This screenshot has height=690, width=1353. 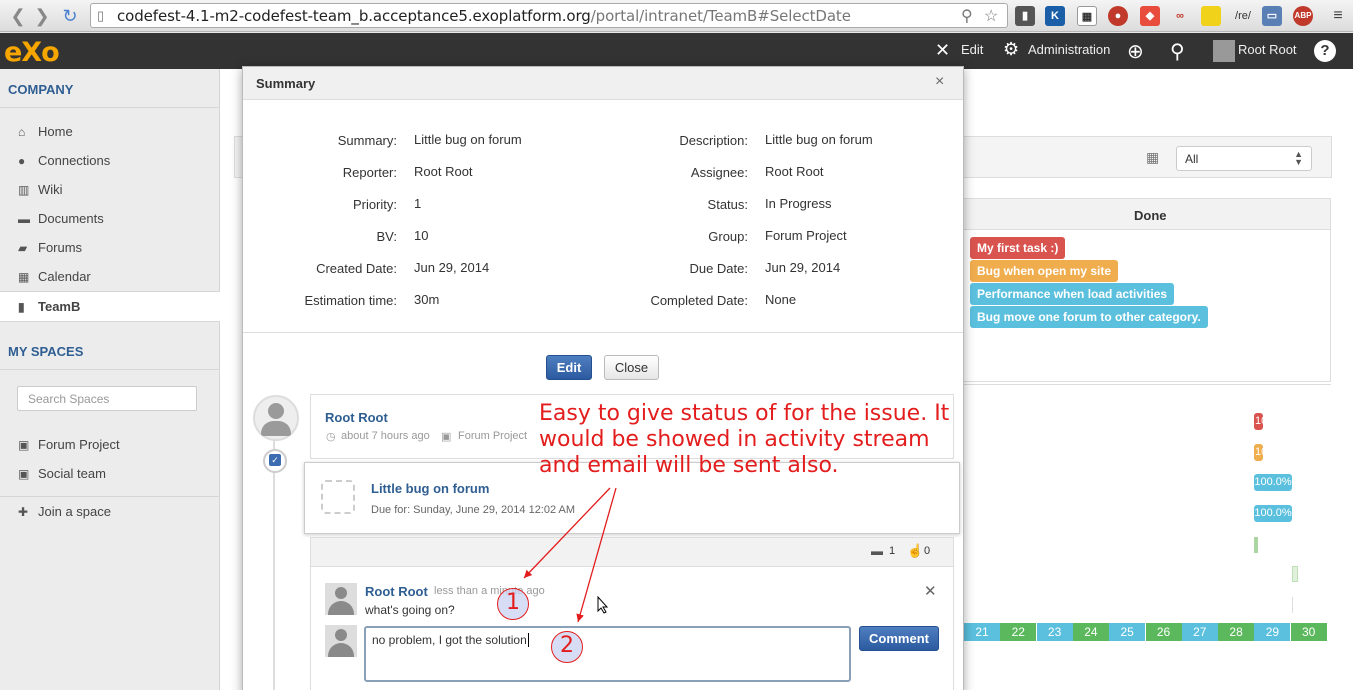 I want to click on done-task-tag: Bug when open my site, so click(x=1044, y=271).